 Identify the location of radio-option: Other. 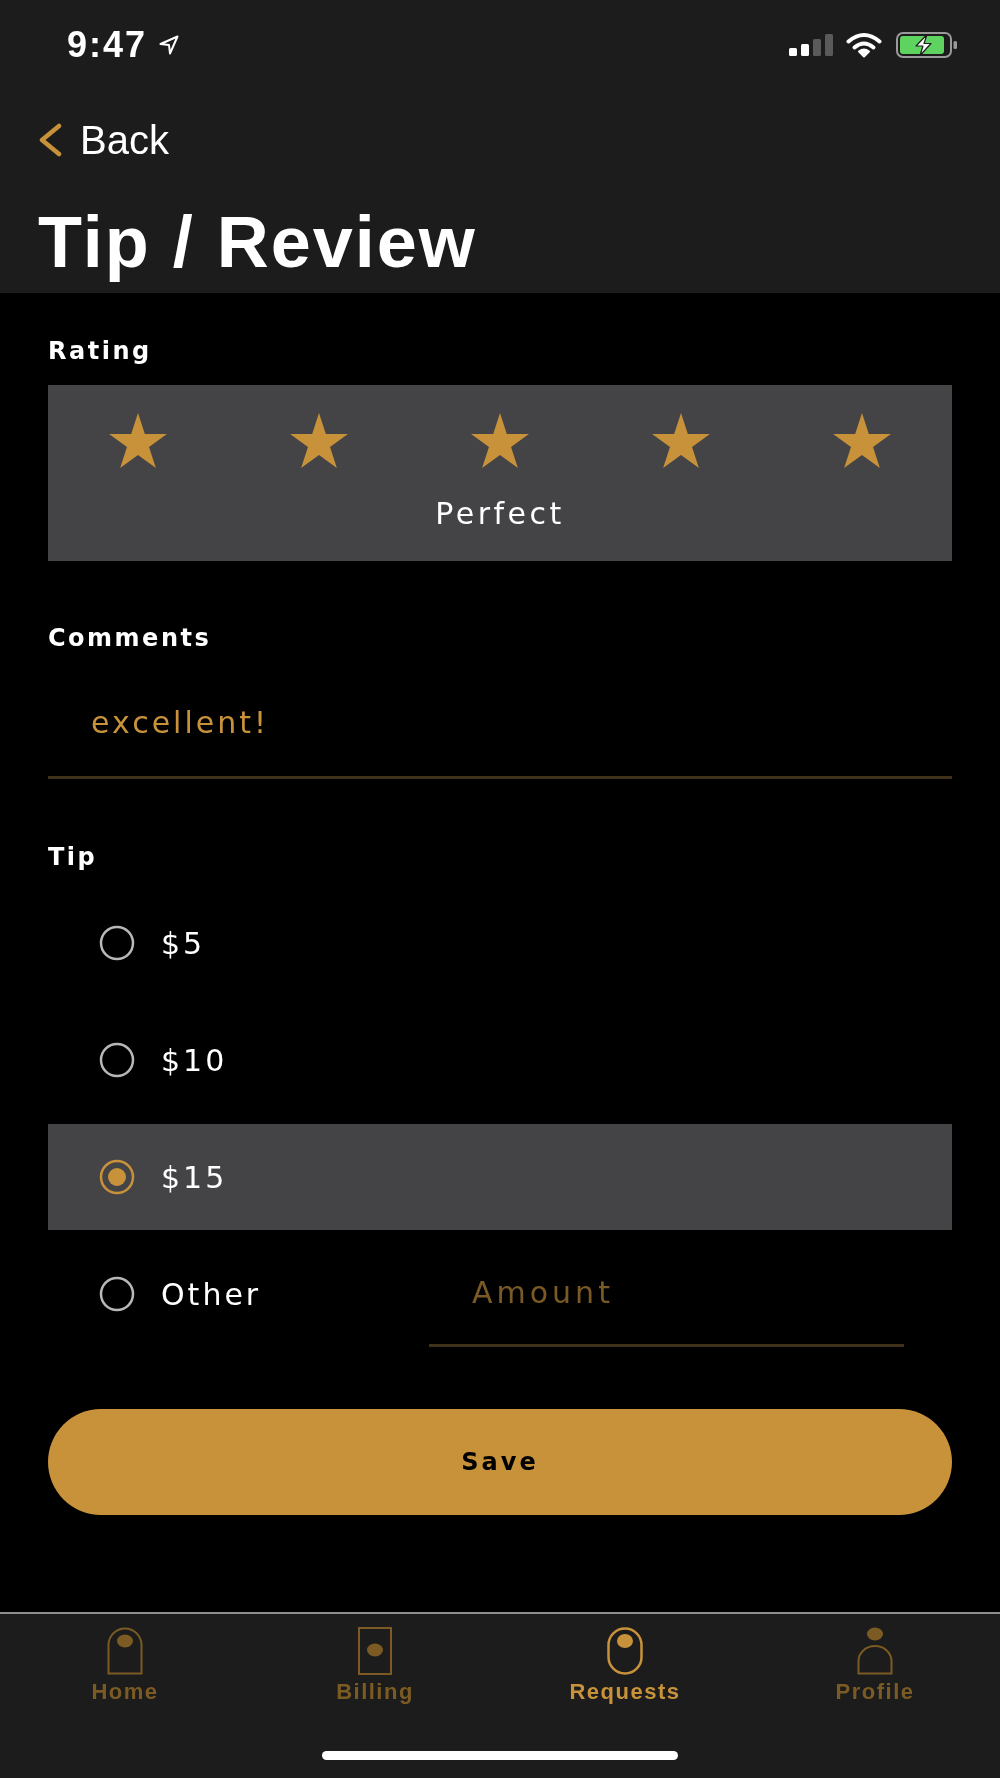
(238, 1294).